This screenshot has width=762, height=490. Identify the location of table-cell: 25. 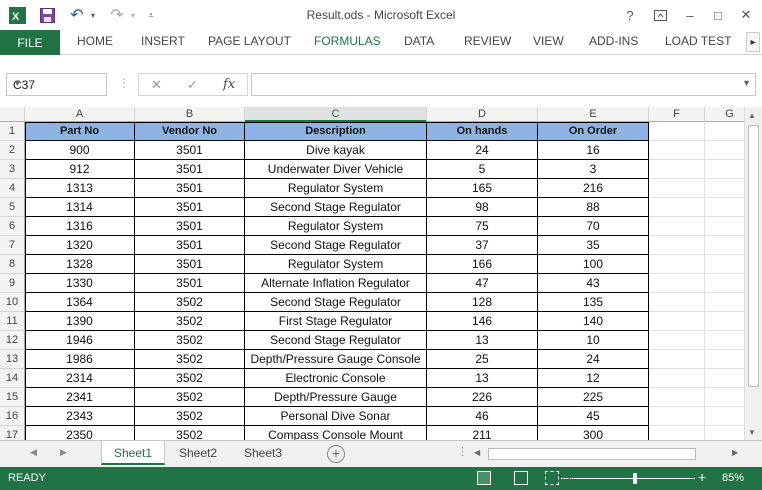
(482, 359).